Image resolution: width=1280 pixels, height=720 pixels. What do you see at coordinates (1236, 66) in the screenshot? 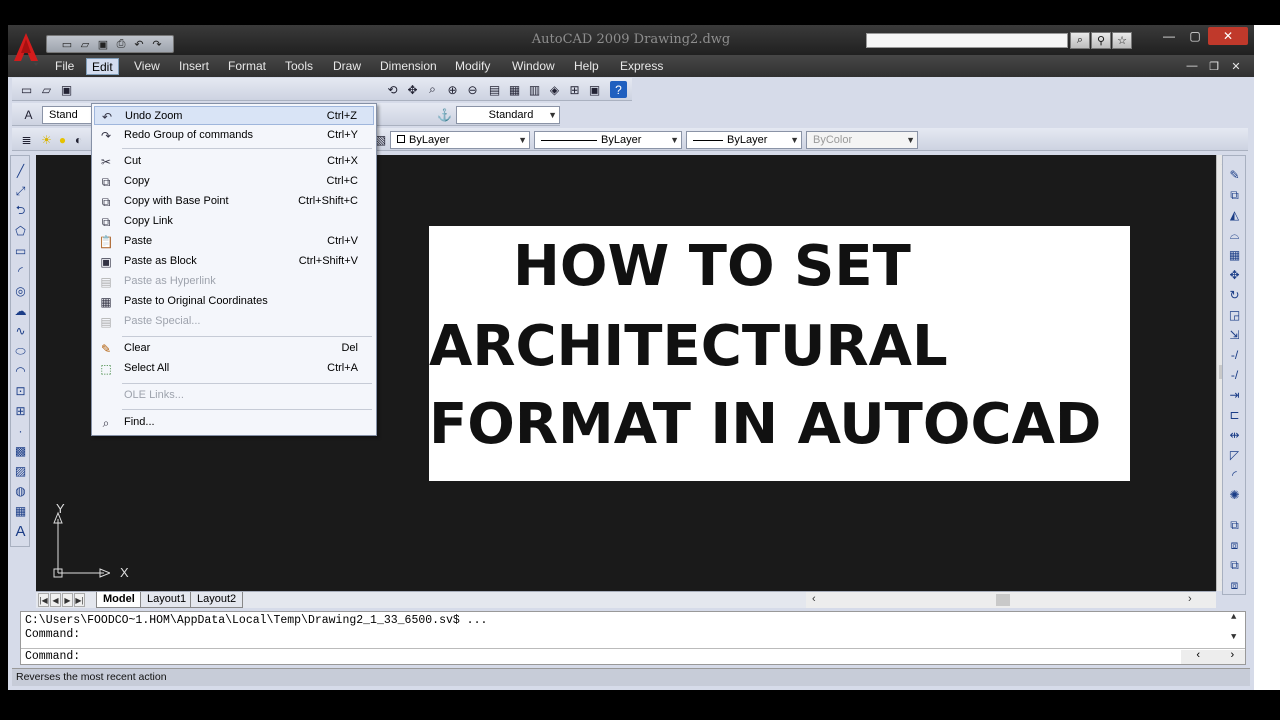
I see `doc-close-button: ✕` at bounding box center [1236, 66].